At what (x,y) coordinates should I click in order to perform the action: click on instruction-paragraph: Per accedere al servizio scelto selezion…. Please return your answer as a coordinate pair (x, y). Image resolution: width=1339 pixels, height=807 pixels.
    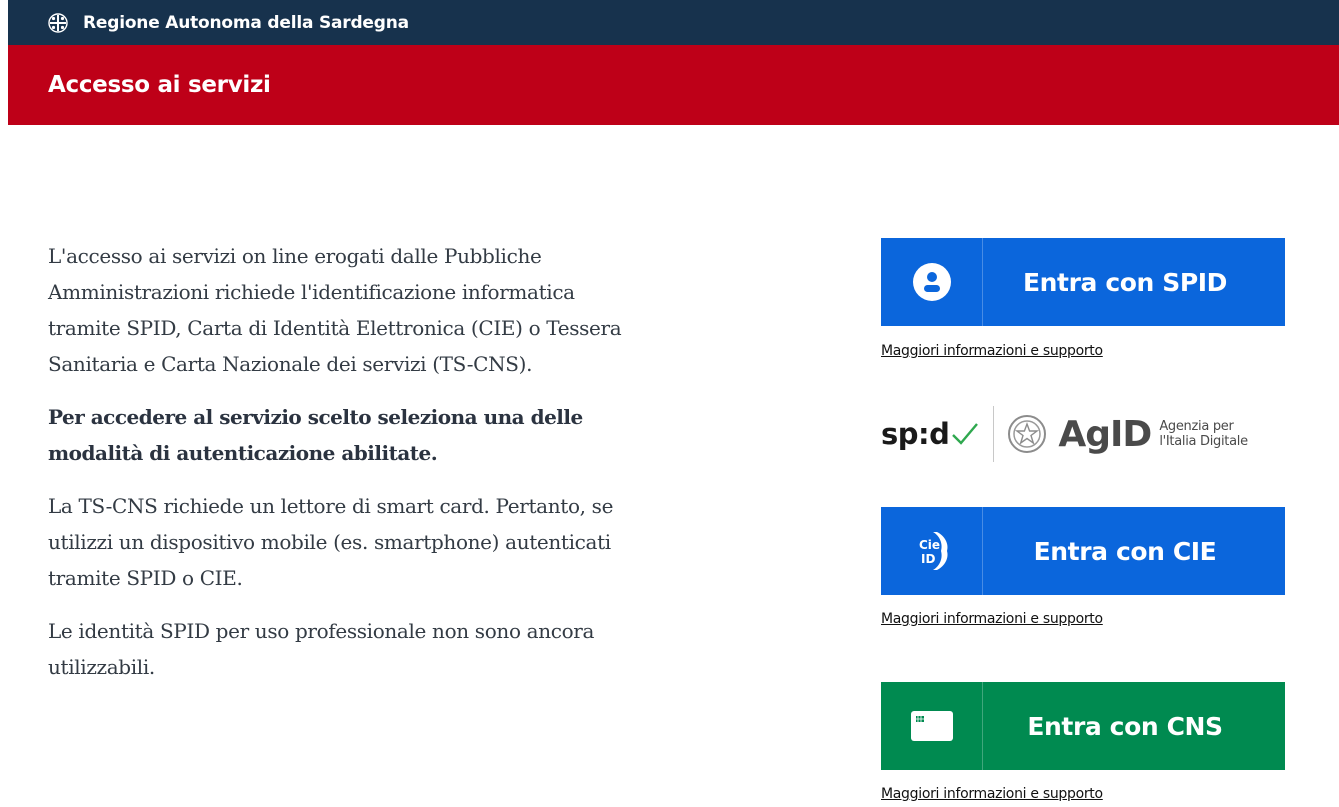
    Looking at the image, I should click on (315, 435).